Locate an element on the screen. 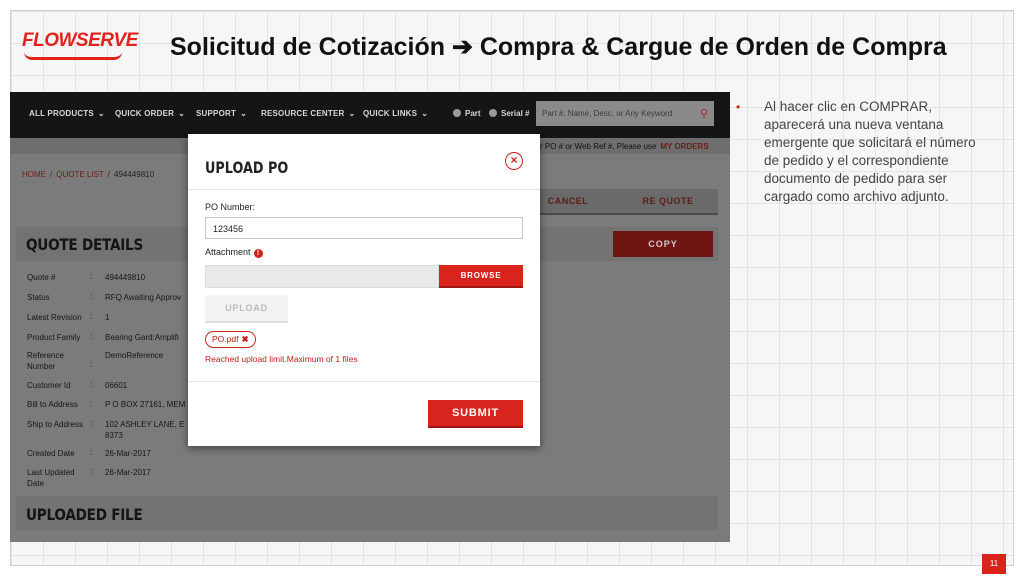  breadcrumb-quote-list: QUOTE LIST is located at coordinates (80, 174).